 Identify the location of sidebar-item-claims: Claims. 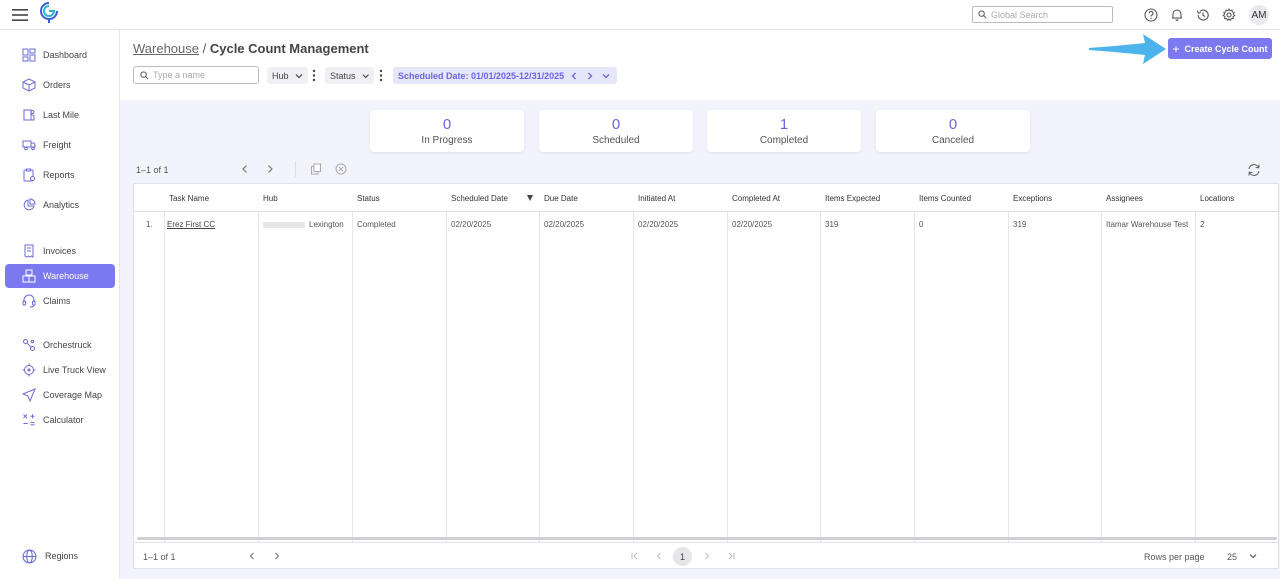
(60, 301).